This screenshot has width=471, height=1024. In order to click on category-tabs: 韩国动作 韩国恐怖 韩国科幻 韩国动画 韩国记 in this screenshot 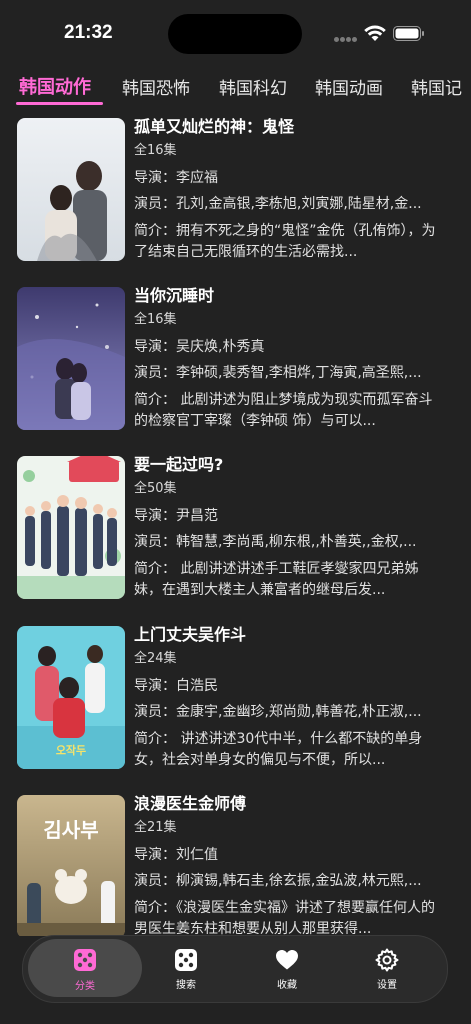, I will do `click(235, 88)`.